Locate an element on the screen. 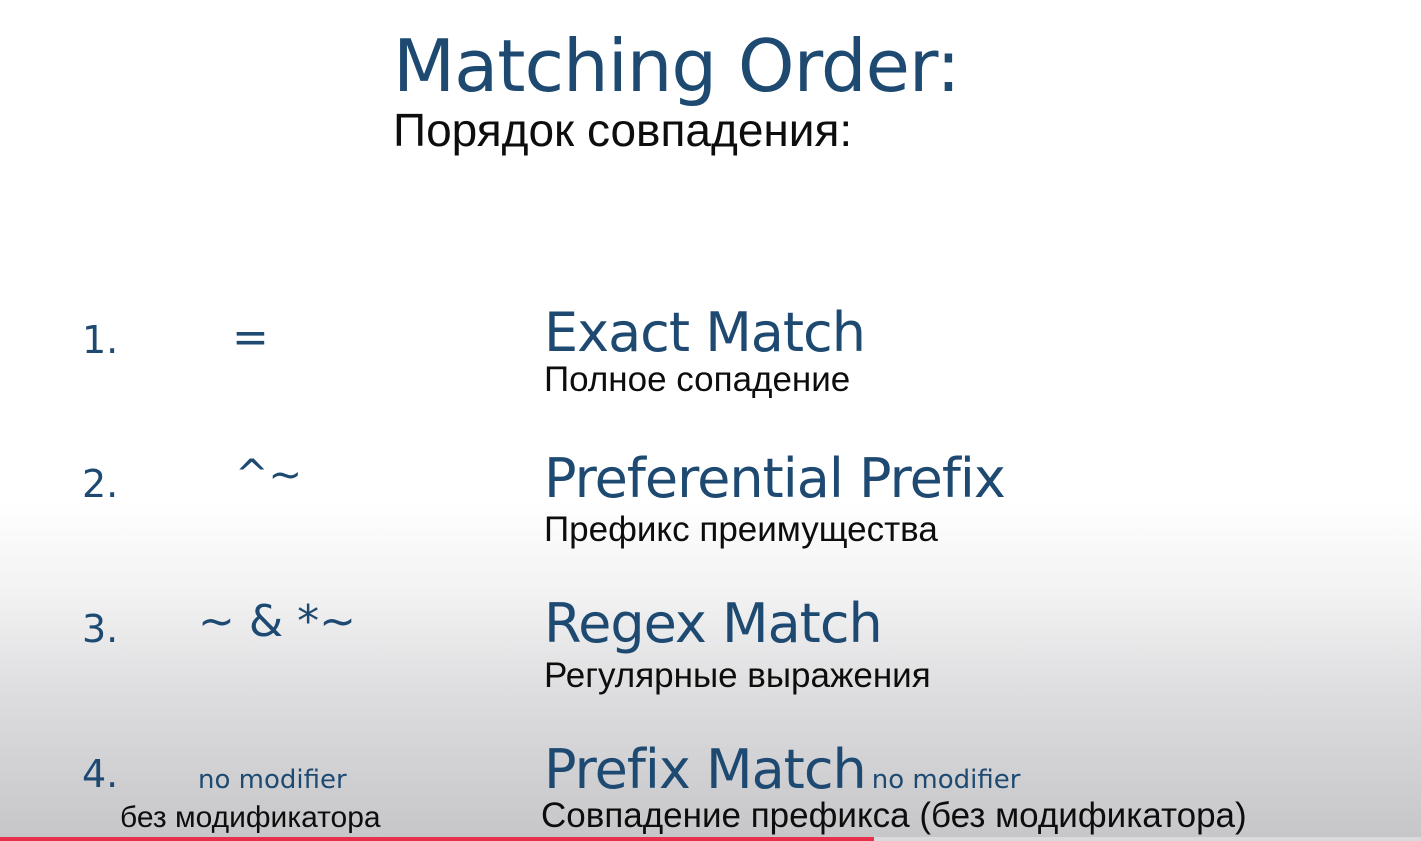 Image resolution: width=1421 pixels, height=841 pixels. item-2-modifier: ^~ is located at coordinates (269, 475).